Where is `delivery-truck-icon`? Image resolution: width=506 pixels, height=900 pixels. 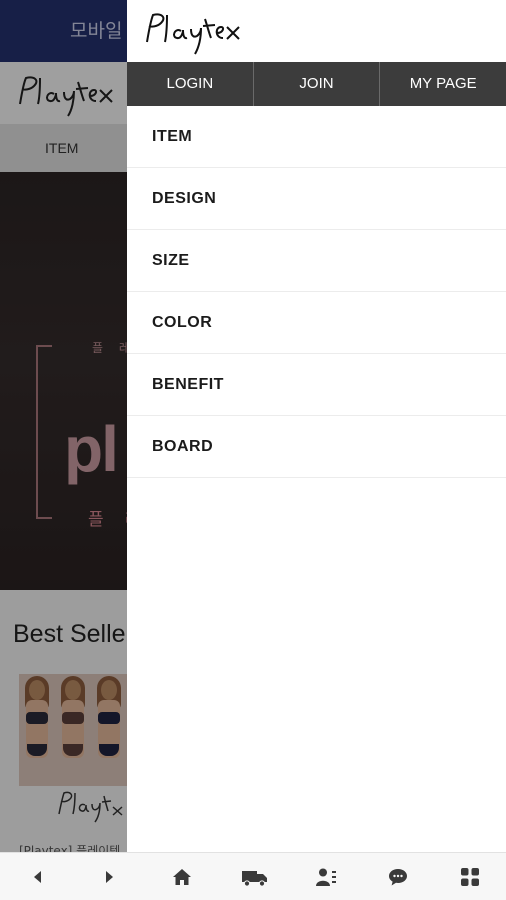 delivery-truck-icon is located at coordinates (255, 877).